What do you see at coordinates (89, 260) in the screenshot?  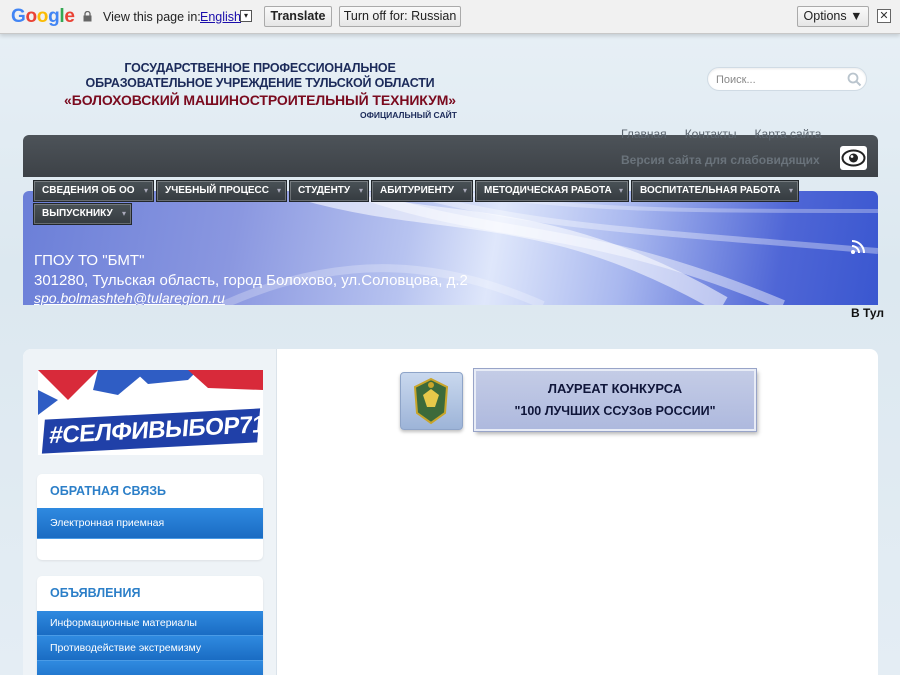 I see `banner-org-name: ГПОУ ТО "БМТ"` at bounding box center [89, 260].